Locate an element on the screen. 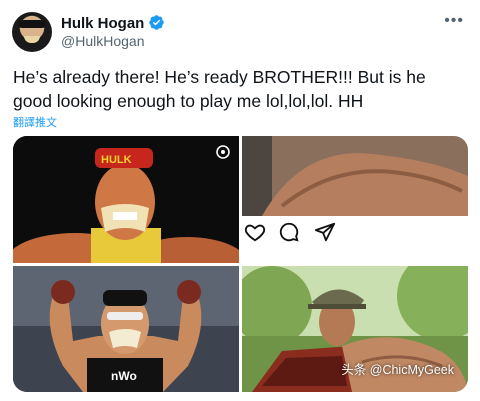 This screenshot has width=480, height=401. more-icon: ••• is located at coordinates (454, 21).